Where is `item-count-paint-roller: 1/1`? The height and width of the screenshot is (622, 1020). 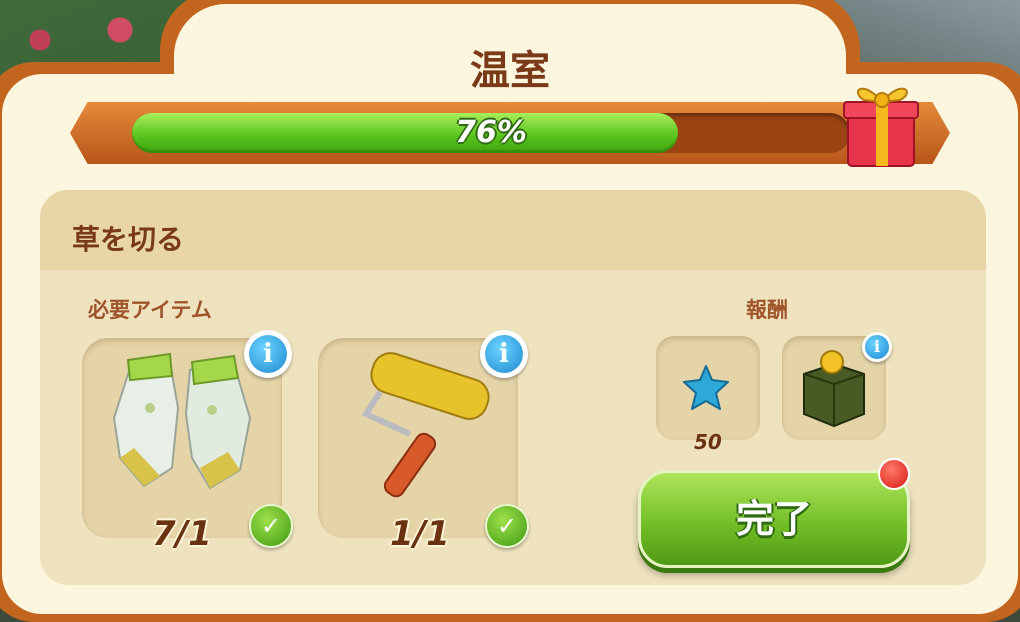
item-count-paint-roller: 1/1 is located at coordinates (420, 534).